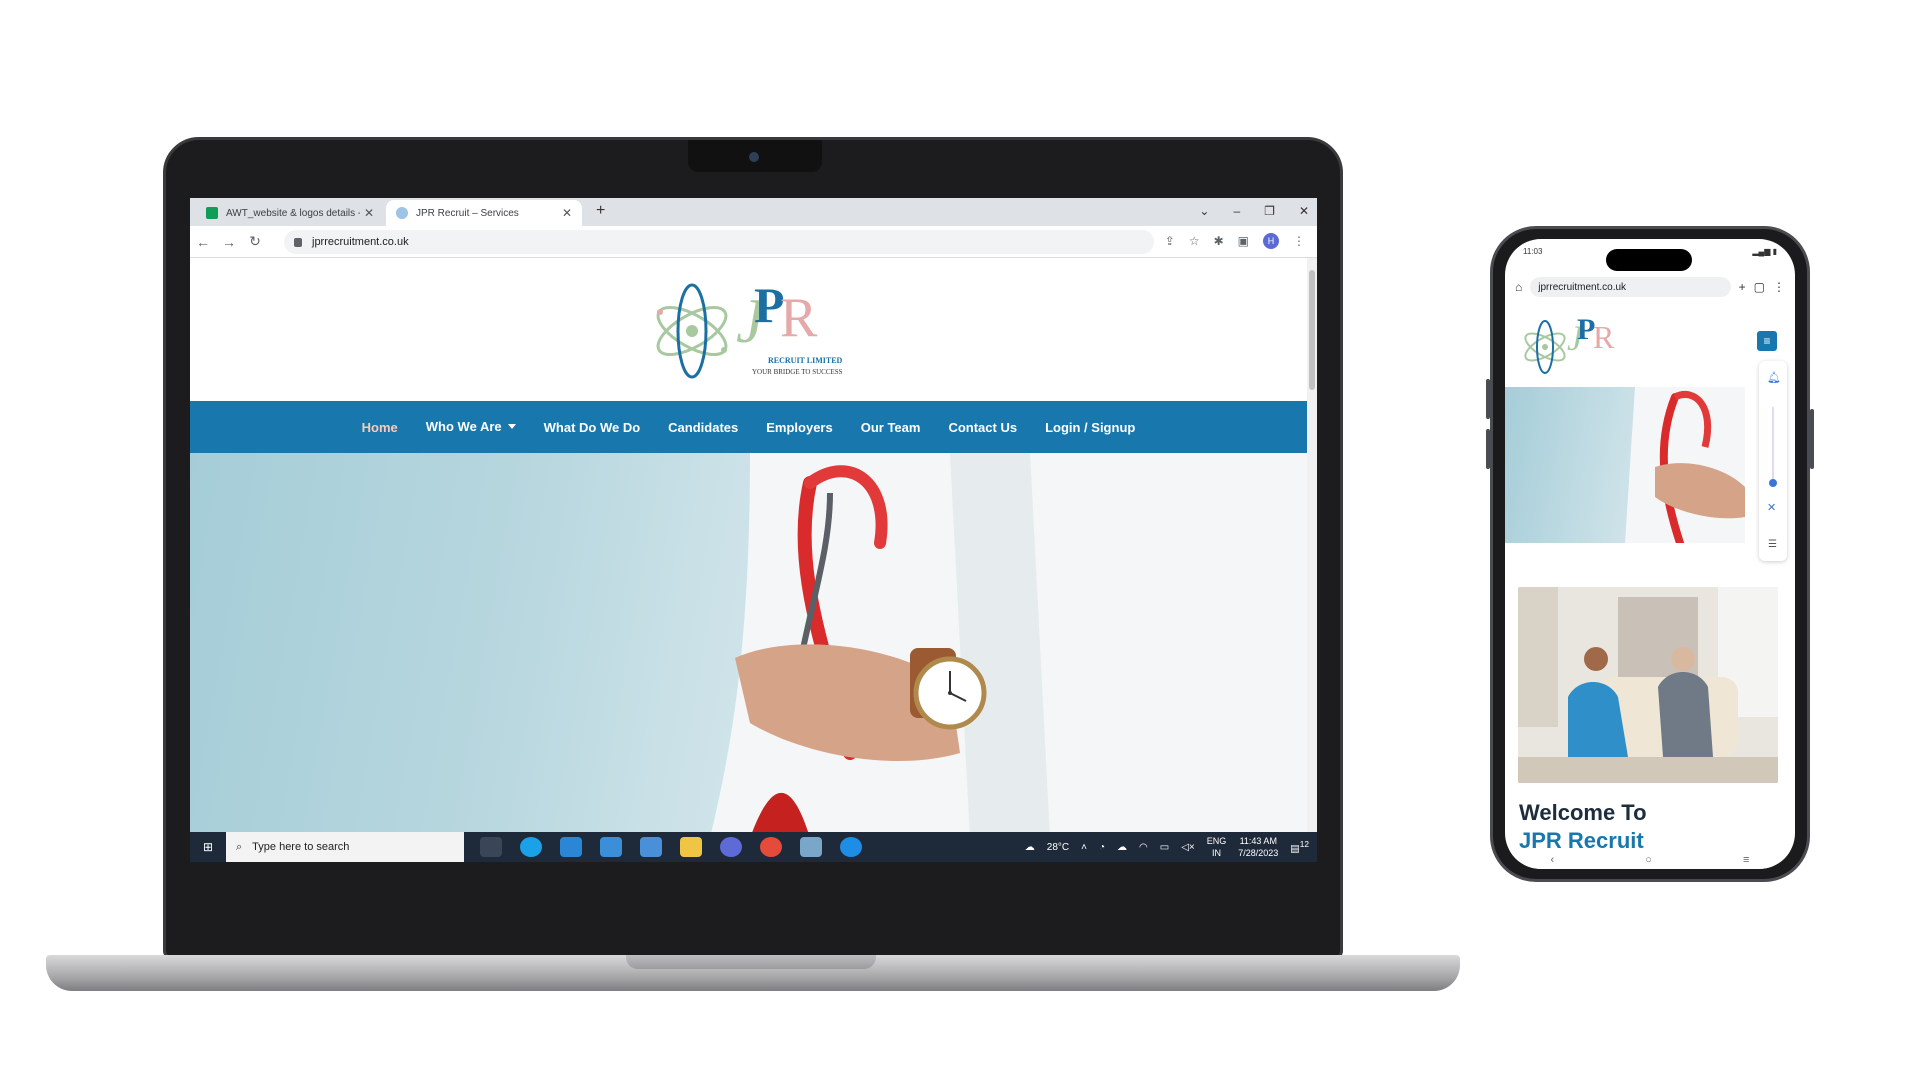 The width and height of the screenshot is (1920, 1080). I want to click on nav-employers: Employers, so click(799, 427).